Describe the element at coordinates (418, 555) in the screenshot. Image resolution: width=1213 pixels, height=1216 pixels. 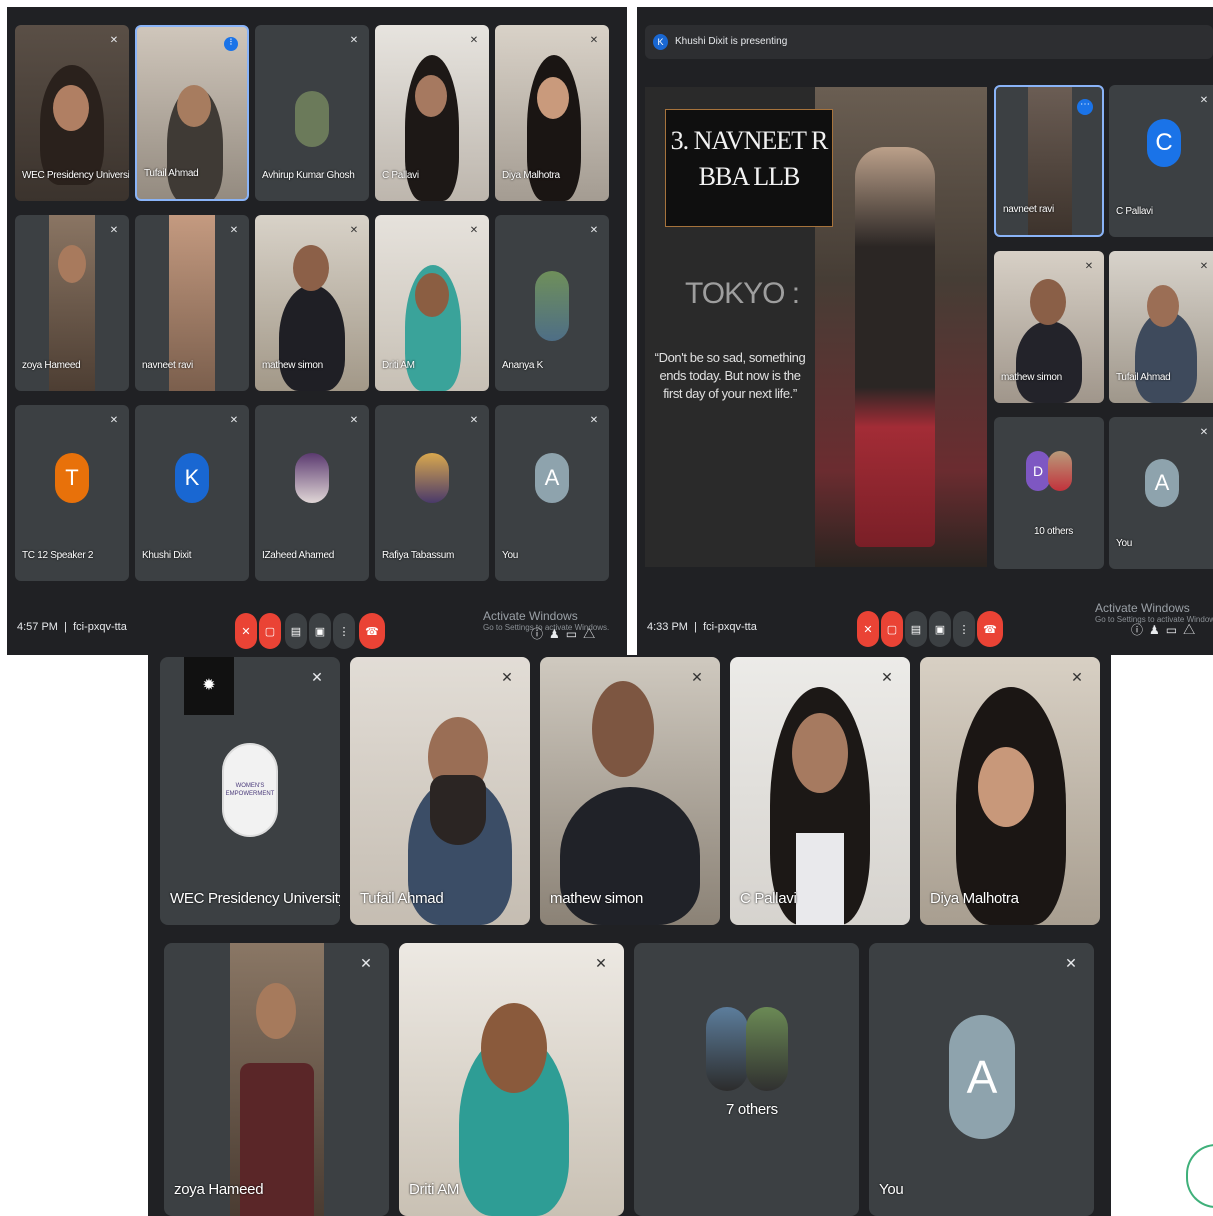
I see `participant-name: Rafiya Tabassum` at that location.